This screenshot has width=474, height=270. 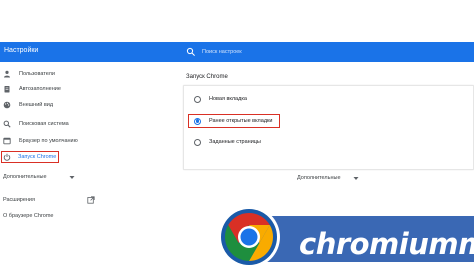 I want to click on settings-header: Настройки, so click(x=237, y=52).